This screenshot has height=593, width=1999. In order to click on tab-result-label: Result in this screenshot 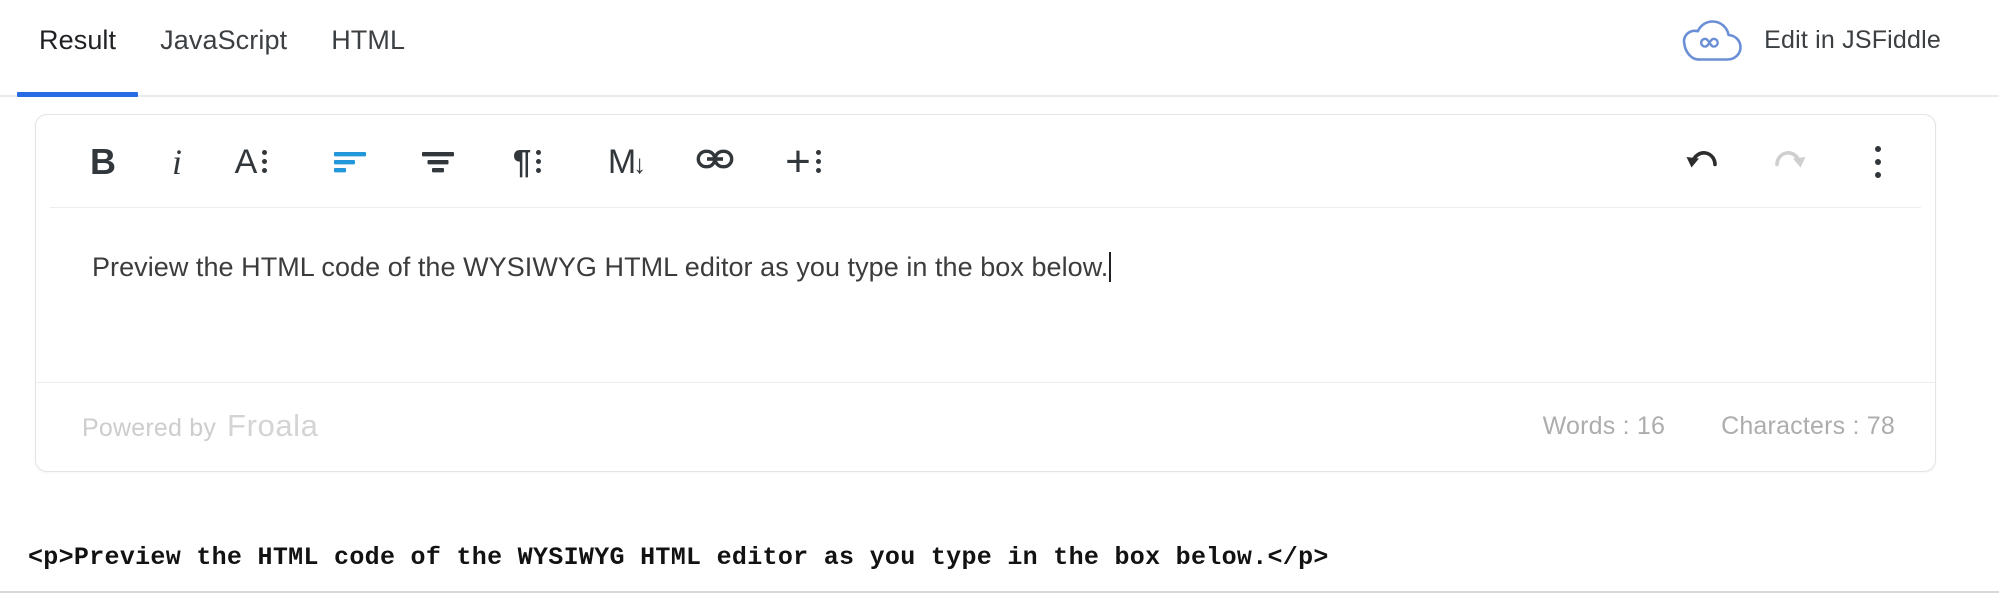, I will do `click(78, 40)`.